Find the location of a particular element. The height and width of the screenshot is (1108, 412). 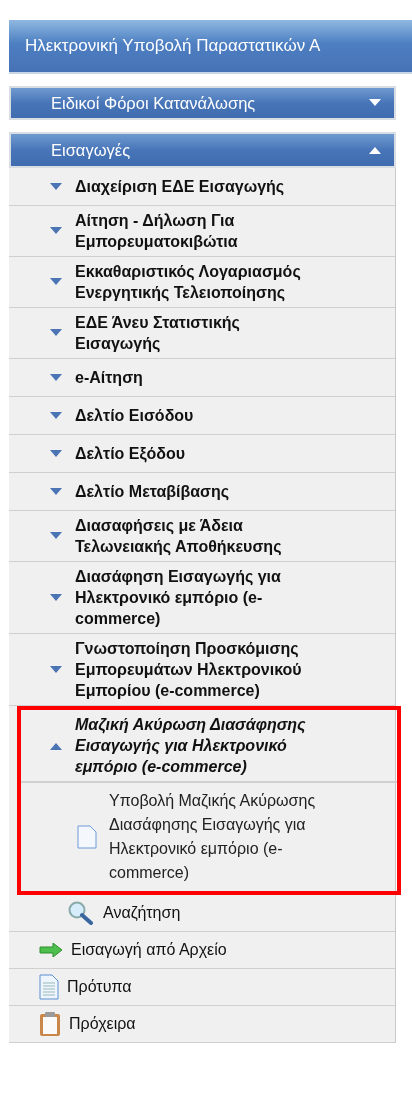

menu-item: Αίτηση - Δήλωση Για Εμπορευματοκιβώτια is located at coordinates (202, 231).